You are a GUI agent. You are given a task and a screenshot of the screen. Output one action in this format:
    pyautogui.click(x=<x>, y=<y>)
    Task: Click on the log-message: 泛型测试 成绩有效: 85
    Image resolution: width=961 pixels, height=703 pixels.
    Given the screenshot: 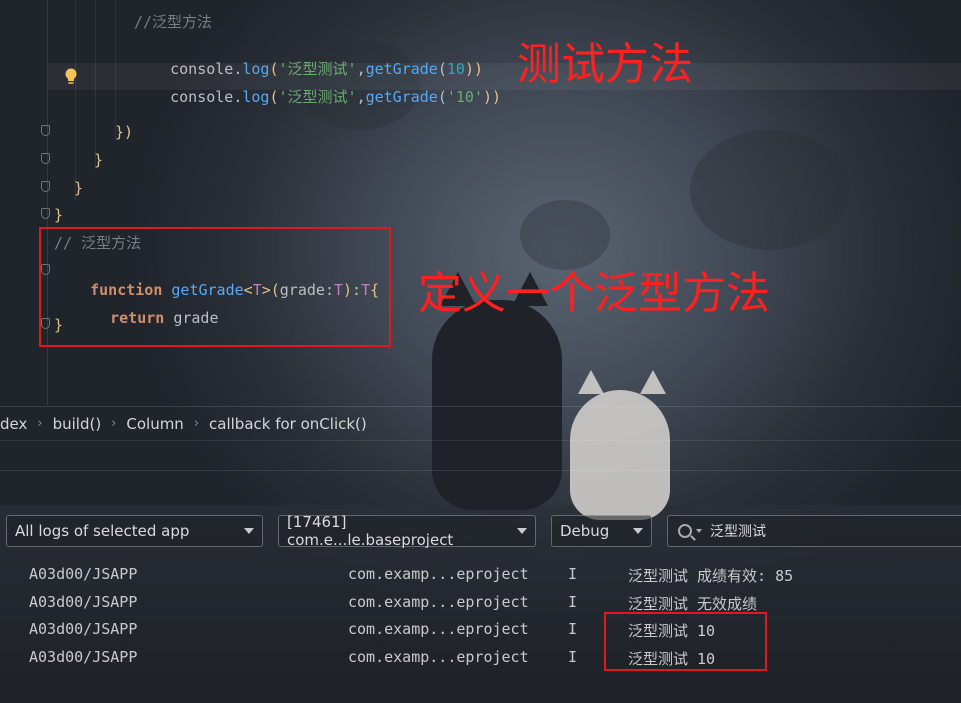 What is the action you would take?
    pyautogui.click(x=711, y=576)
    